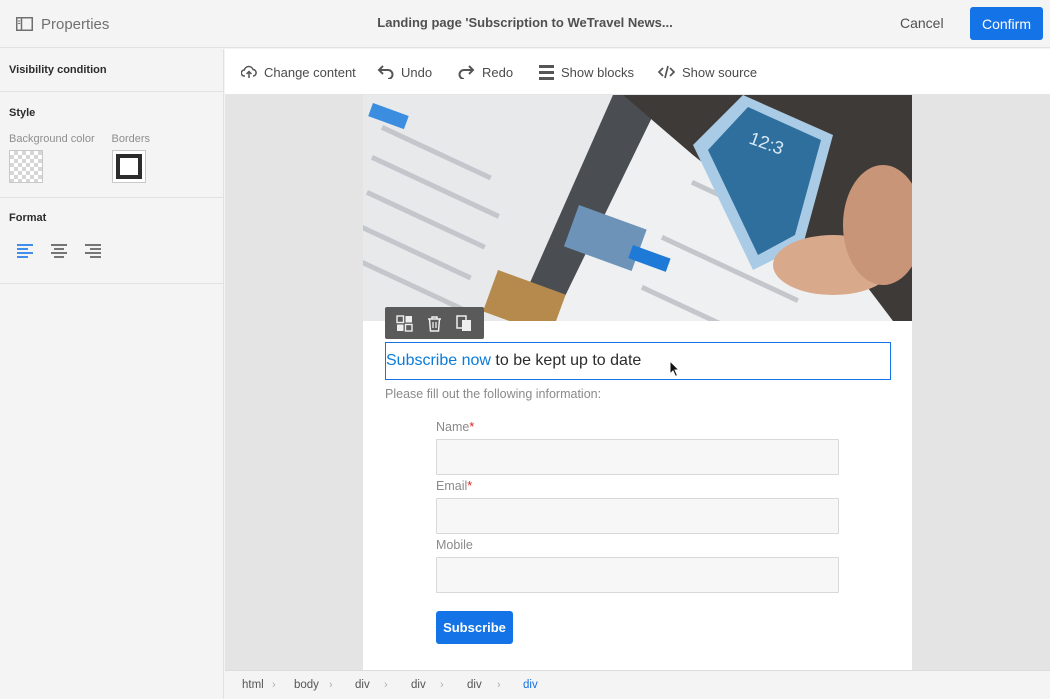  I want to click on format-title: Format, so click(28, 218).